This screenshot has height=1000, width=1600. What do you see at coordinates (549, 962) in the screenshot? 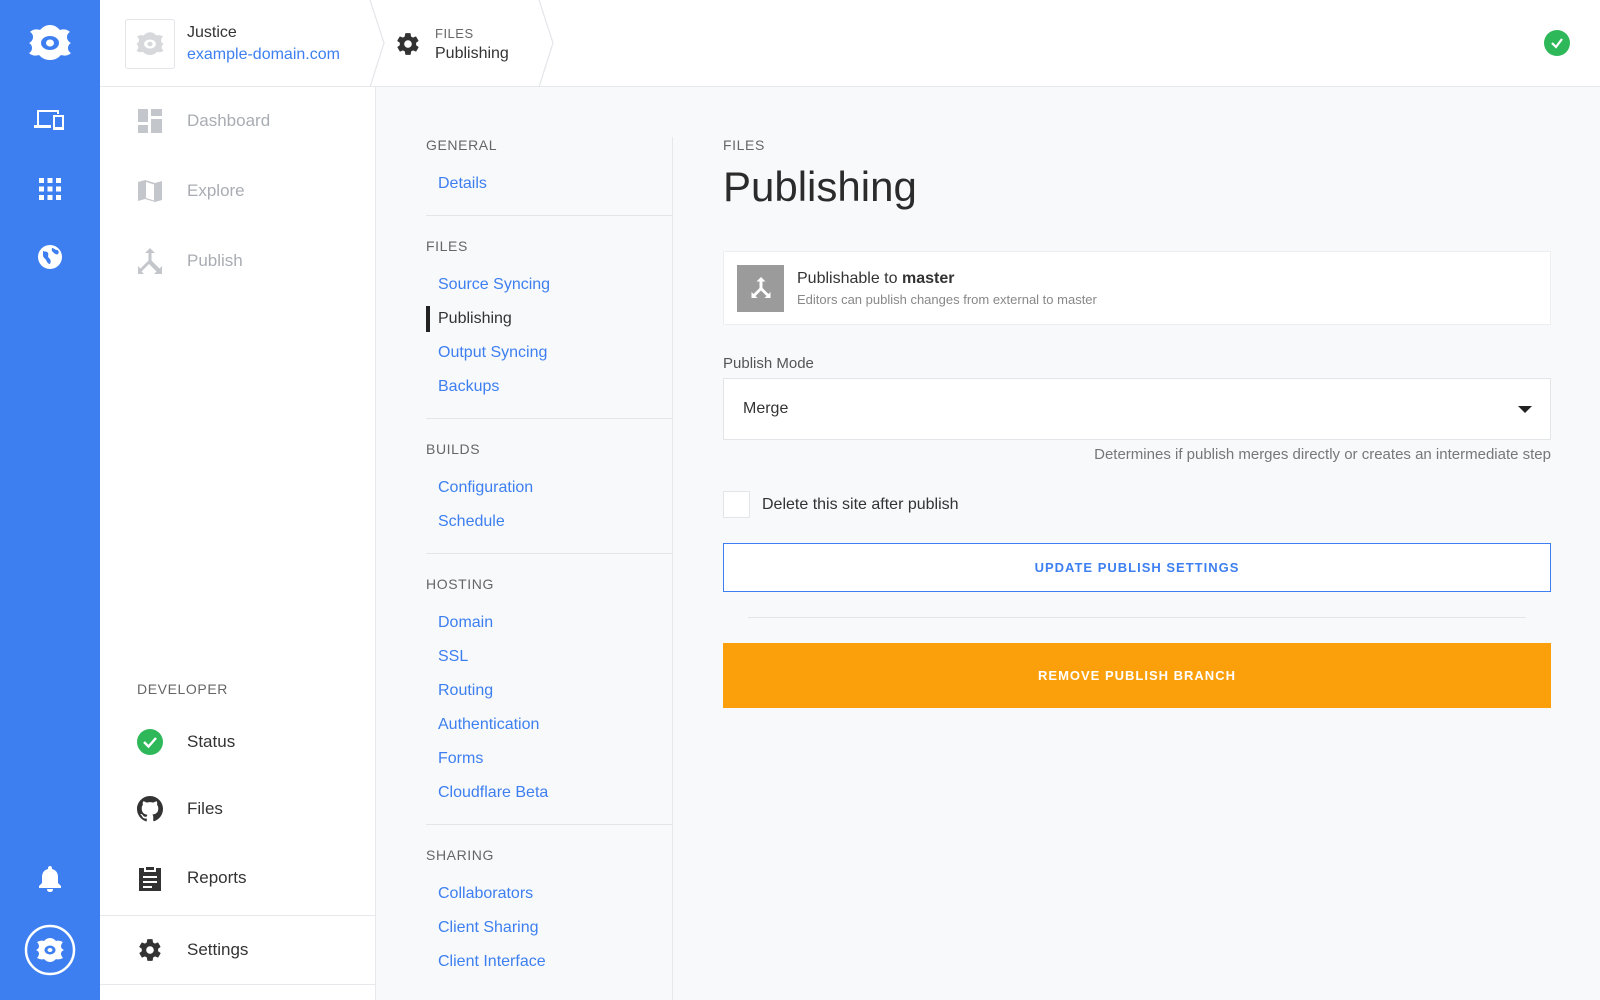
I see `subnav-link-client-interface: Client Interface` at bounding box center [549, 962].